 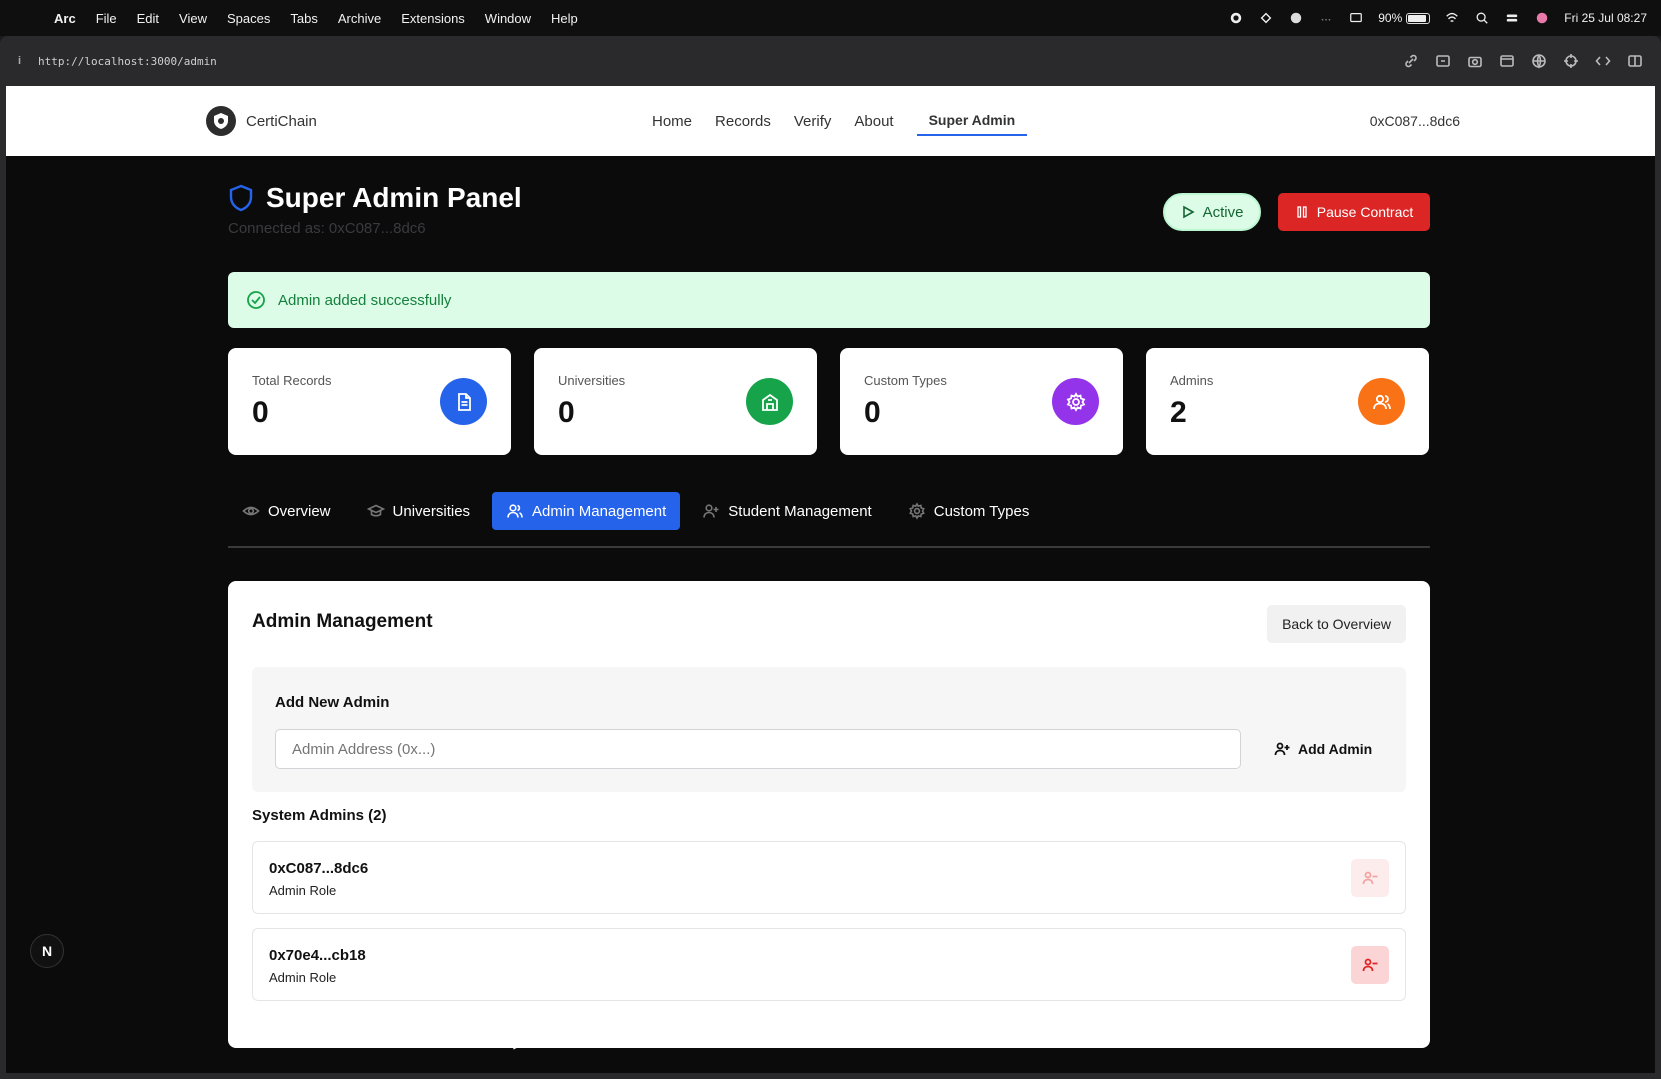 I want to click on brand: CertiChain, so click(x=261, y=121).